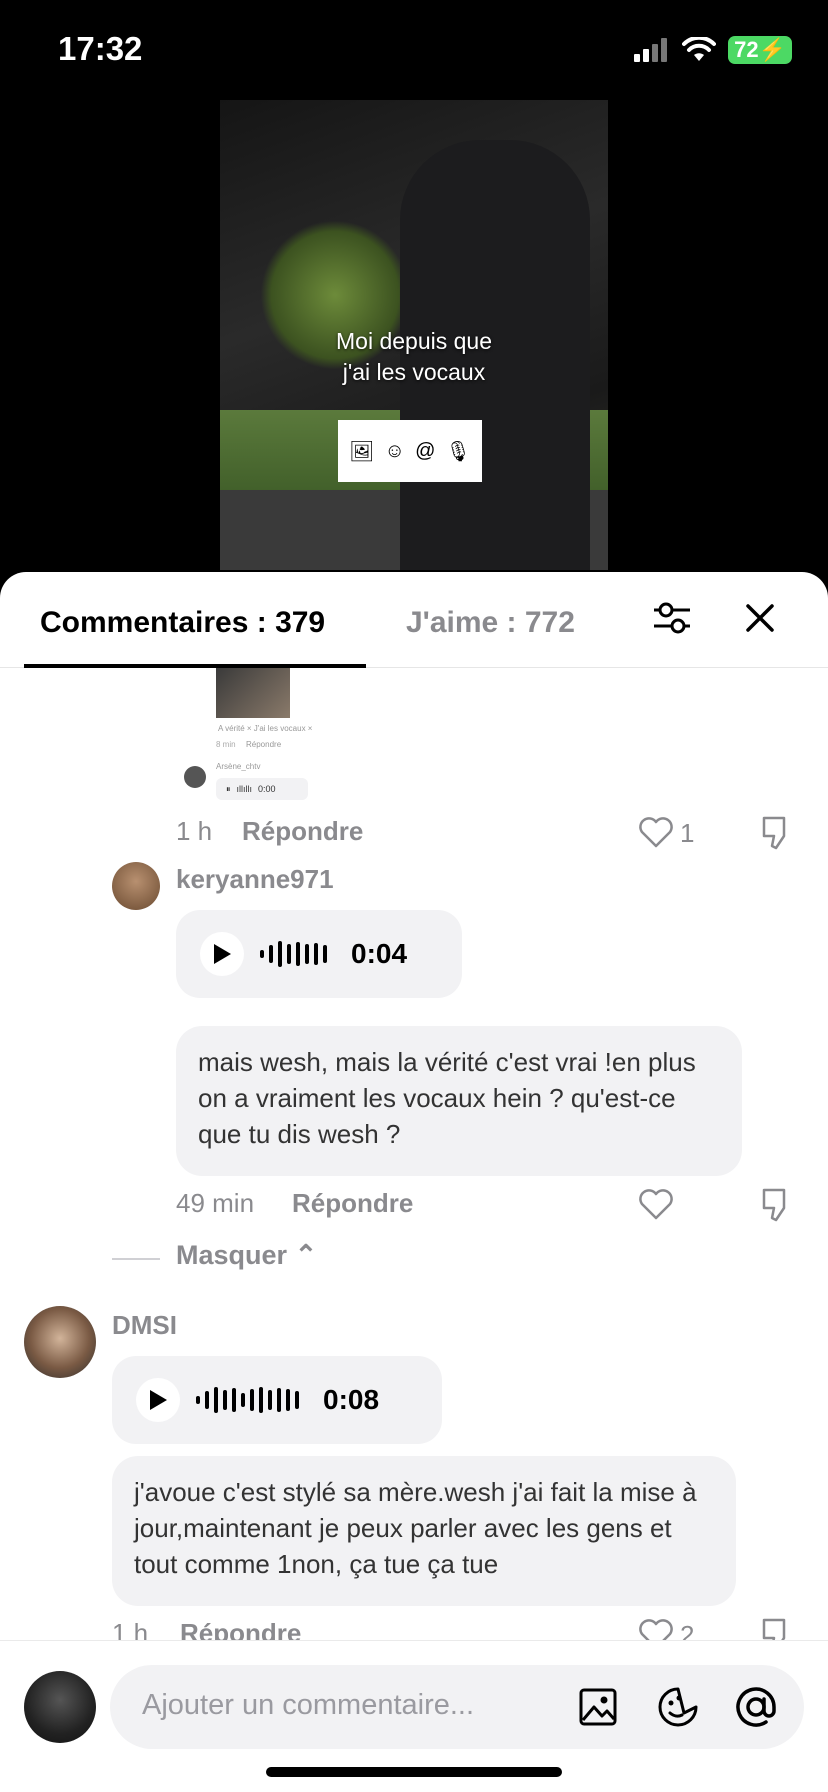 This screenshot has height=1792, width=828. What do you see at coordinates (687, 1630) in the screenshot?
I see `like-count: 2` at bounding box center [687, 1630].